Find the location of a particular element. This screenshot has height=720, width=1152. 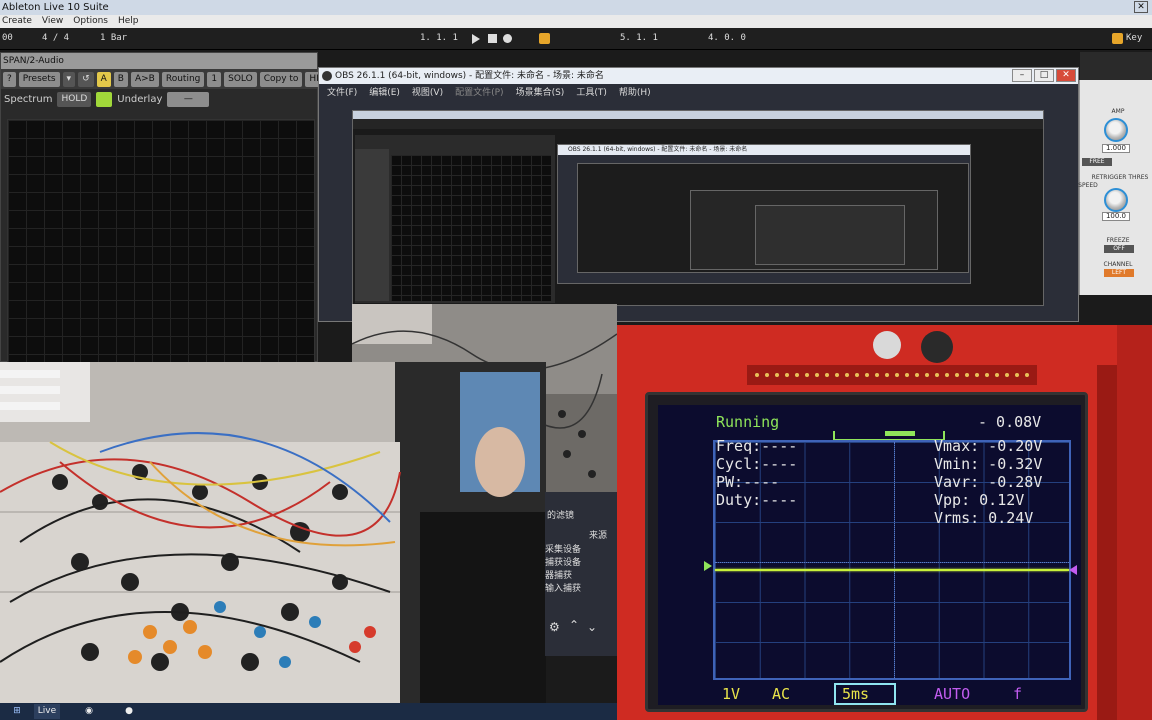

key-map-button: Key is located at coordinates (1134, 38).